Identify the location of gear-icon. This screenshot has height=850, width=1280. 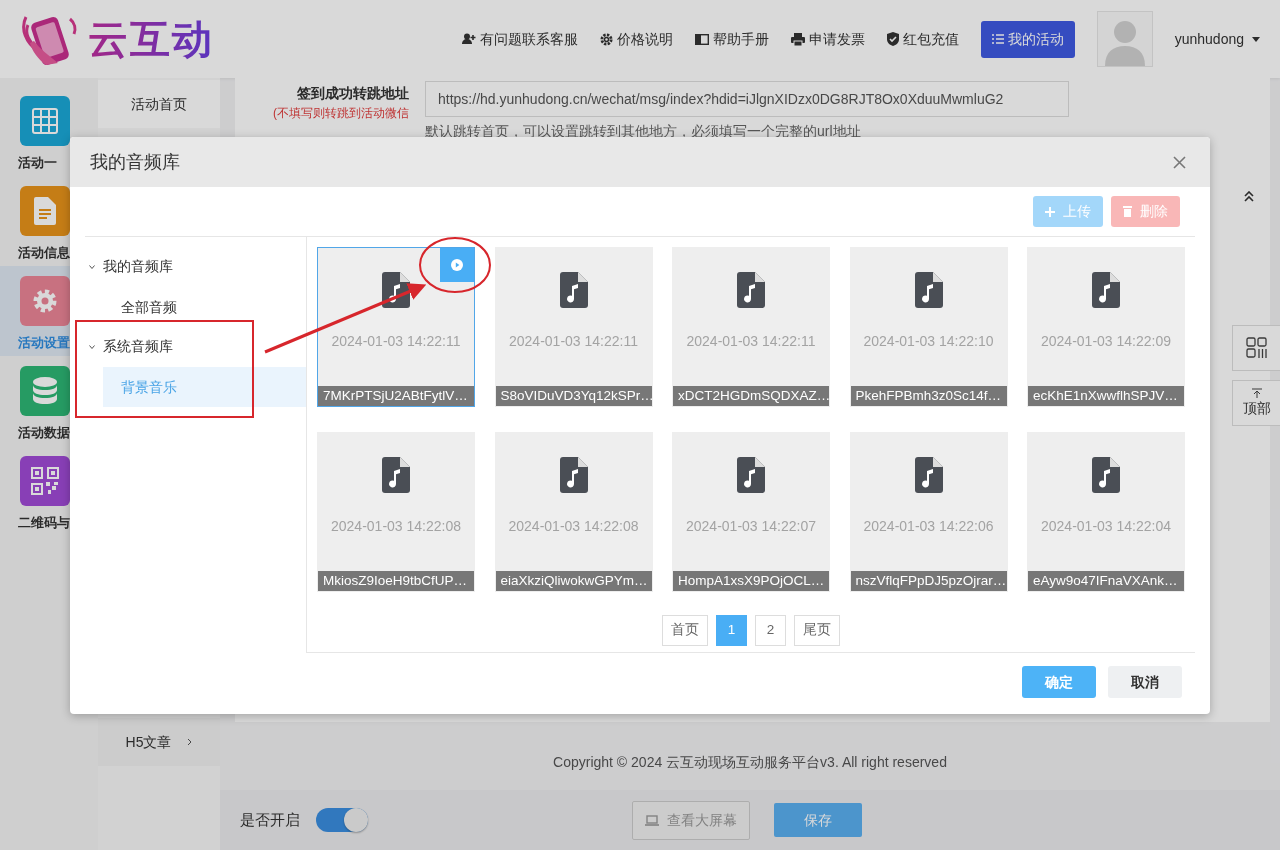
(45, 301).